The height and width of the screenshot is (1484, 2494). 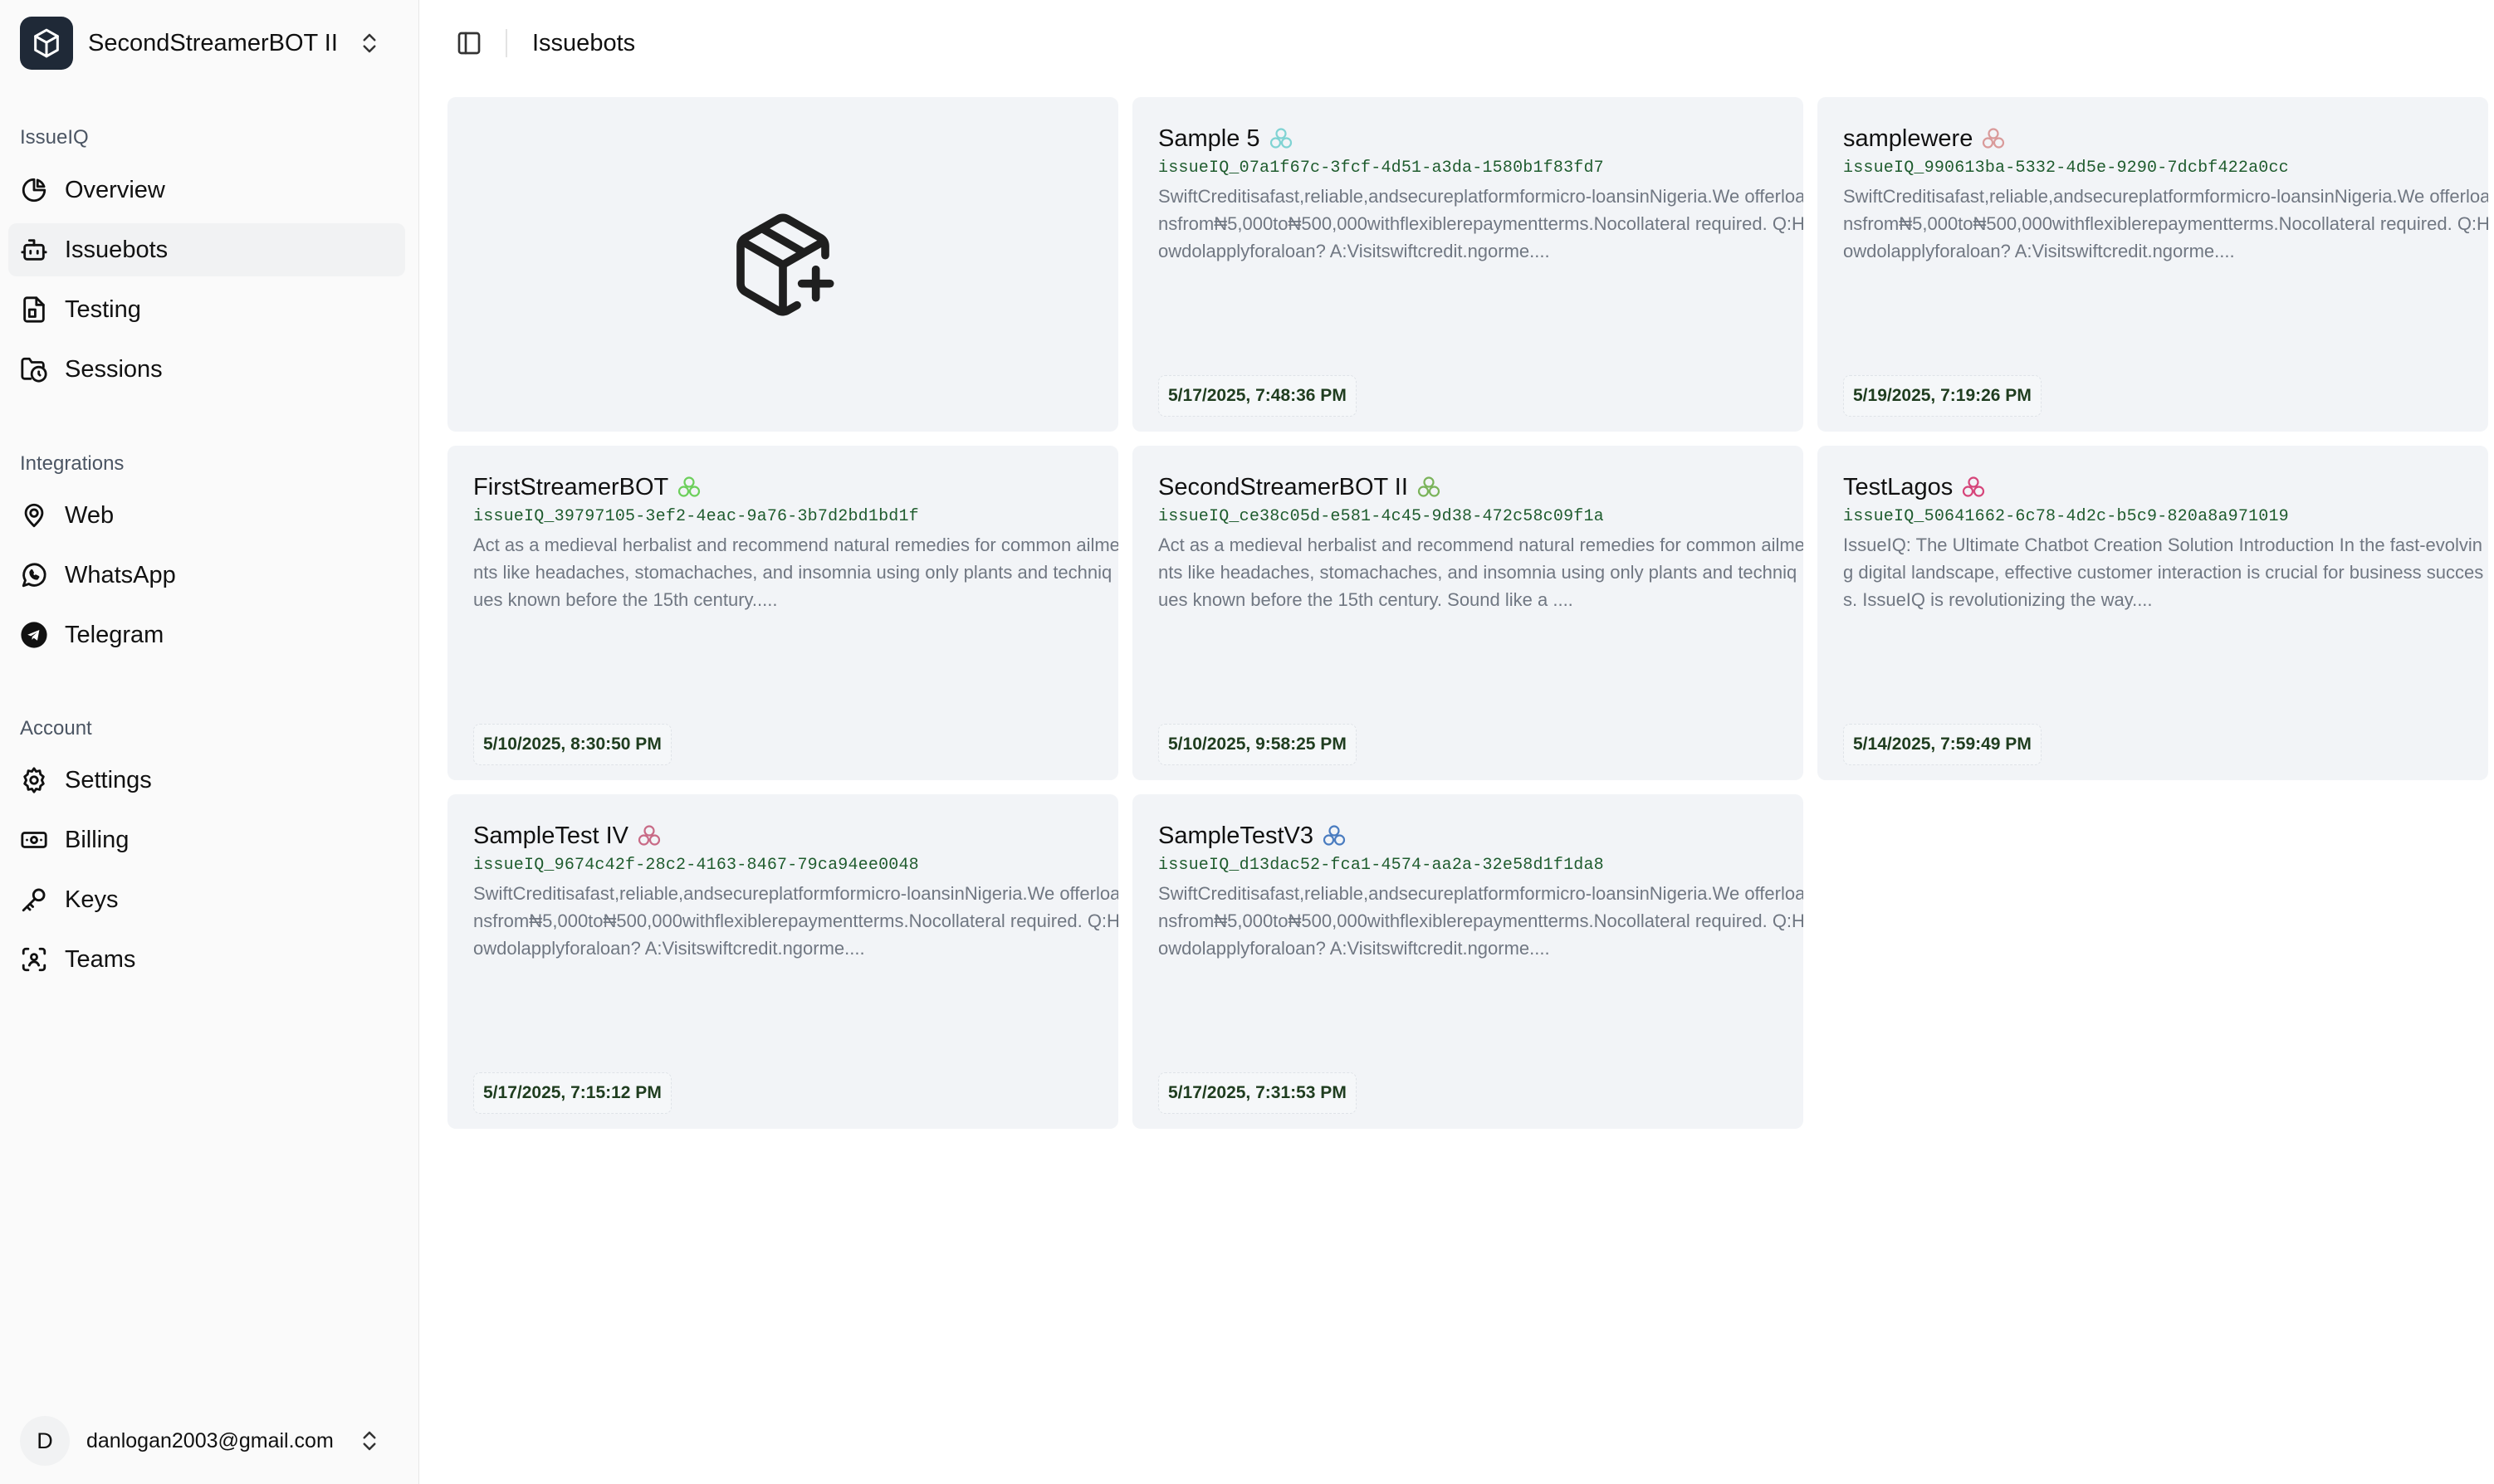 I want to click on issuebot-date-badge: 5/17/2025, 7:31:53 PM, so click(x=1257, y=1093).